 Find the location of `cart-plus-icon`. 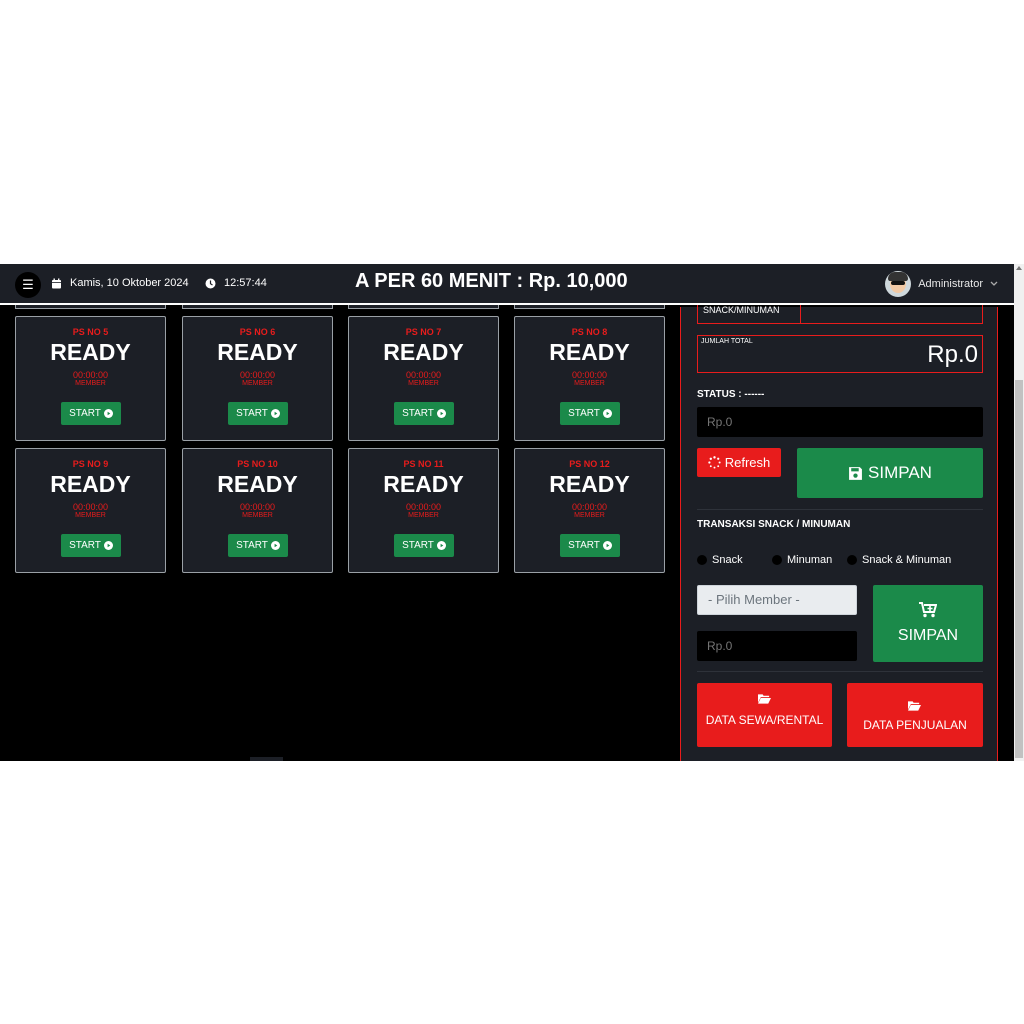

cart-plus-icon is located at coordinates (928, 610).